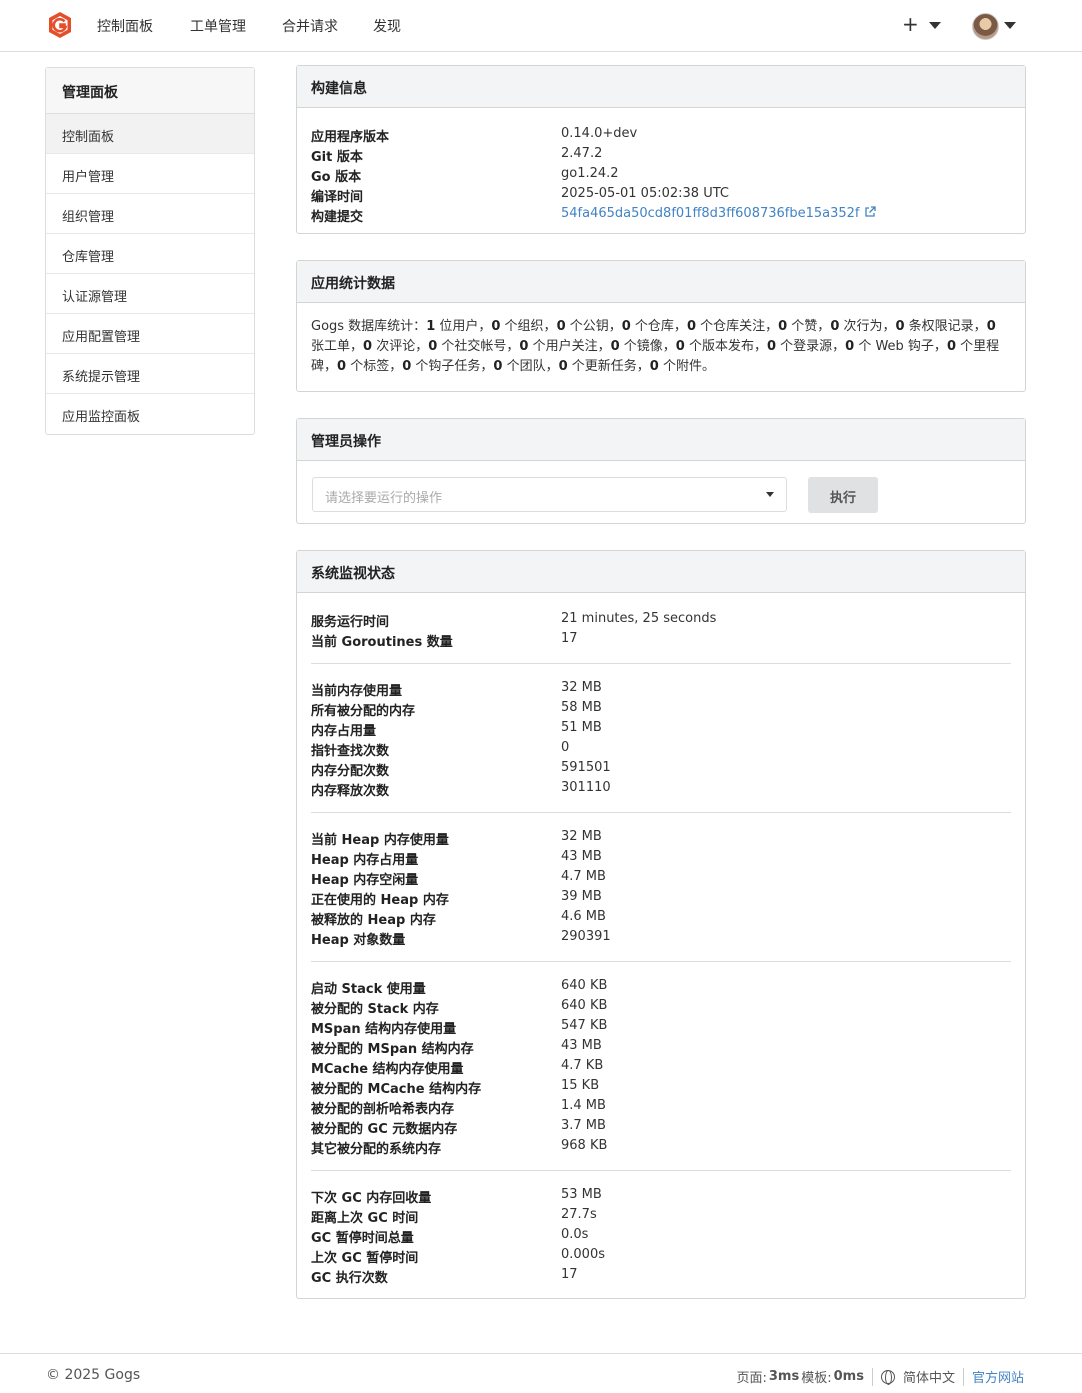 This screenshot has width=1082, height=1393. Describe the element at coordinates (599, 133) in the screenshot. I see `build-value: 0.14.0+dev` at that location.